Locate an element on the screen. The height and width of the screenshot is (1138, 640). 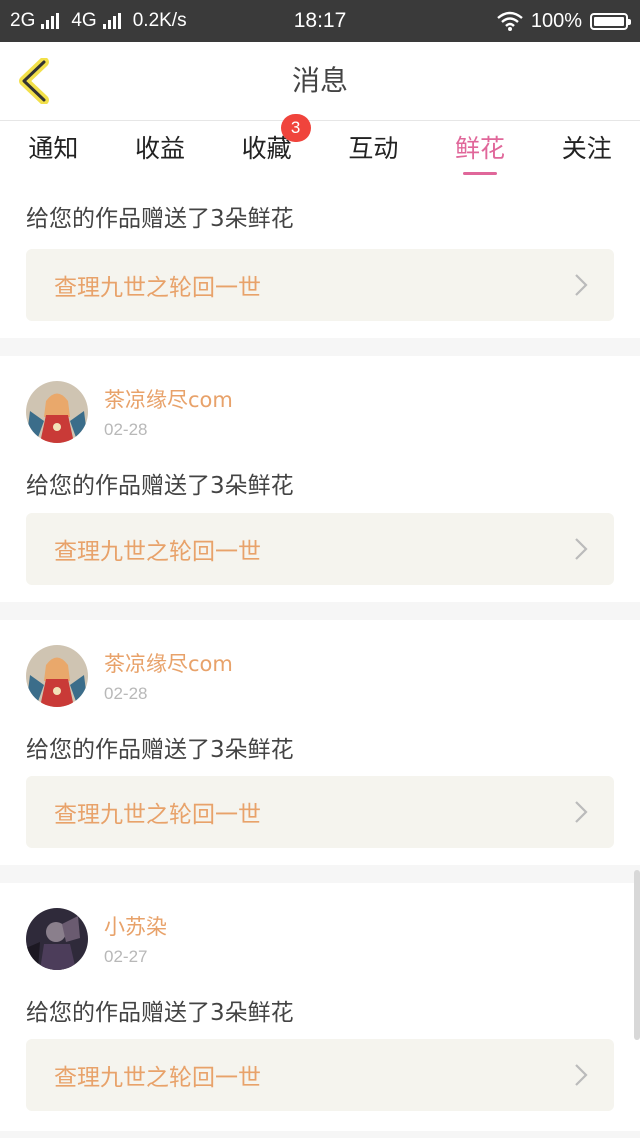
tab-following: 关注 is located at coordinates (586, 151).